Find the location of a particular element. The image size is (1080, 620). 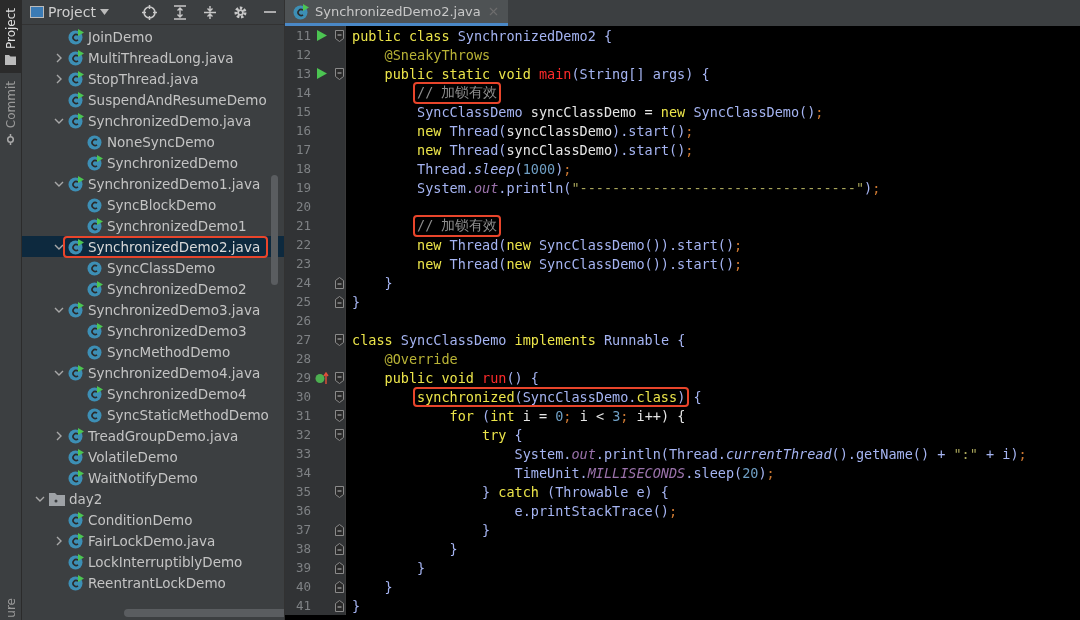

tree-item-label: SynchronizedDemo2 is located at coordinates (177, 288).